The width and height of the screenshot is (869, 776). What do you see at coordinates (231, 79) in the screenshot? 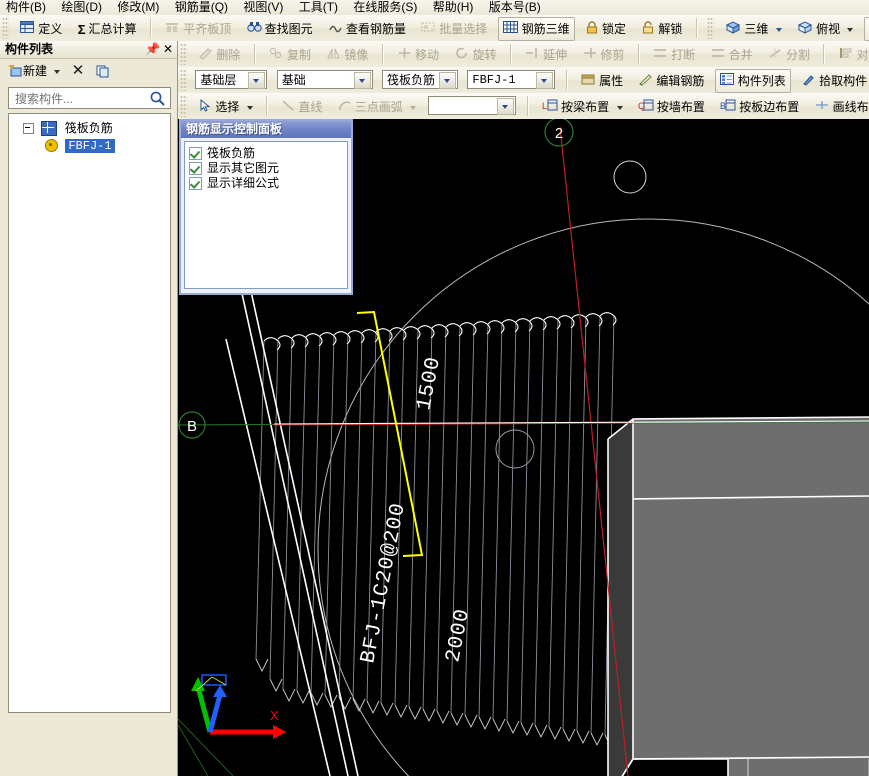
I see `floor-combo: 基础层` at bounding box center [231, 79].